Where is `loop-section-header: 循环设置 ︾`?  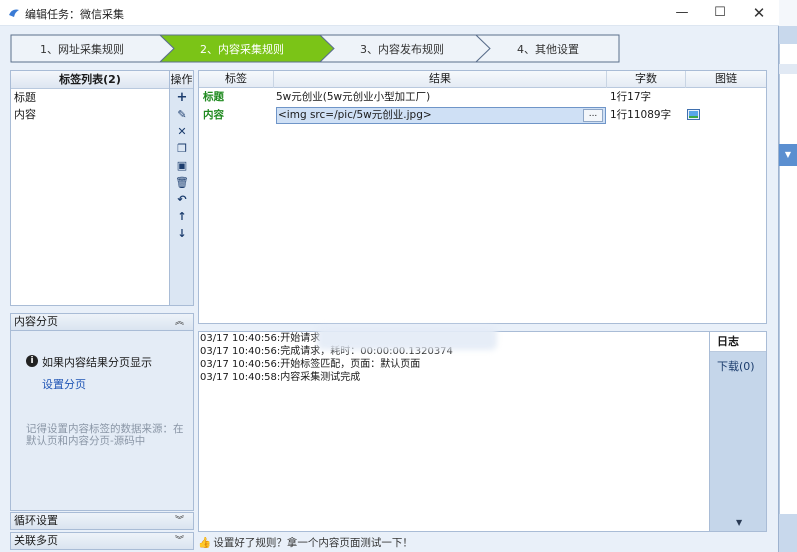
loop-section-header: 循环设置 ︾ is located at coordinates (102, 521).